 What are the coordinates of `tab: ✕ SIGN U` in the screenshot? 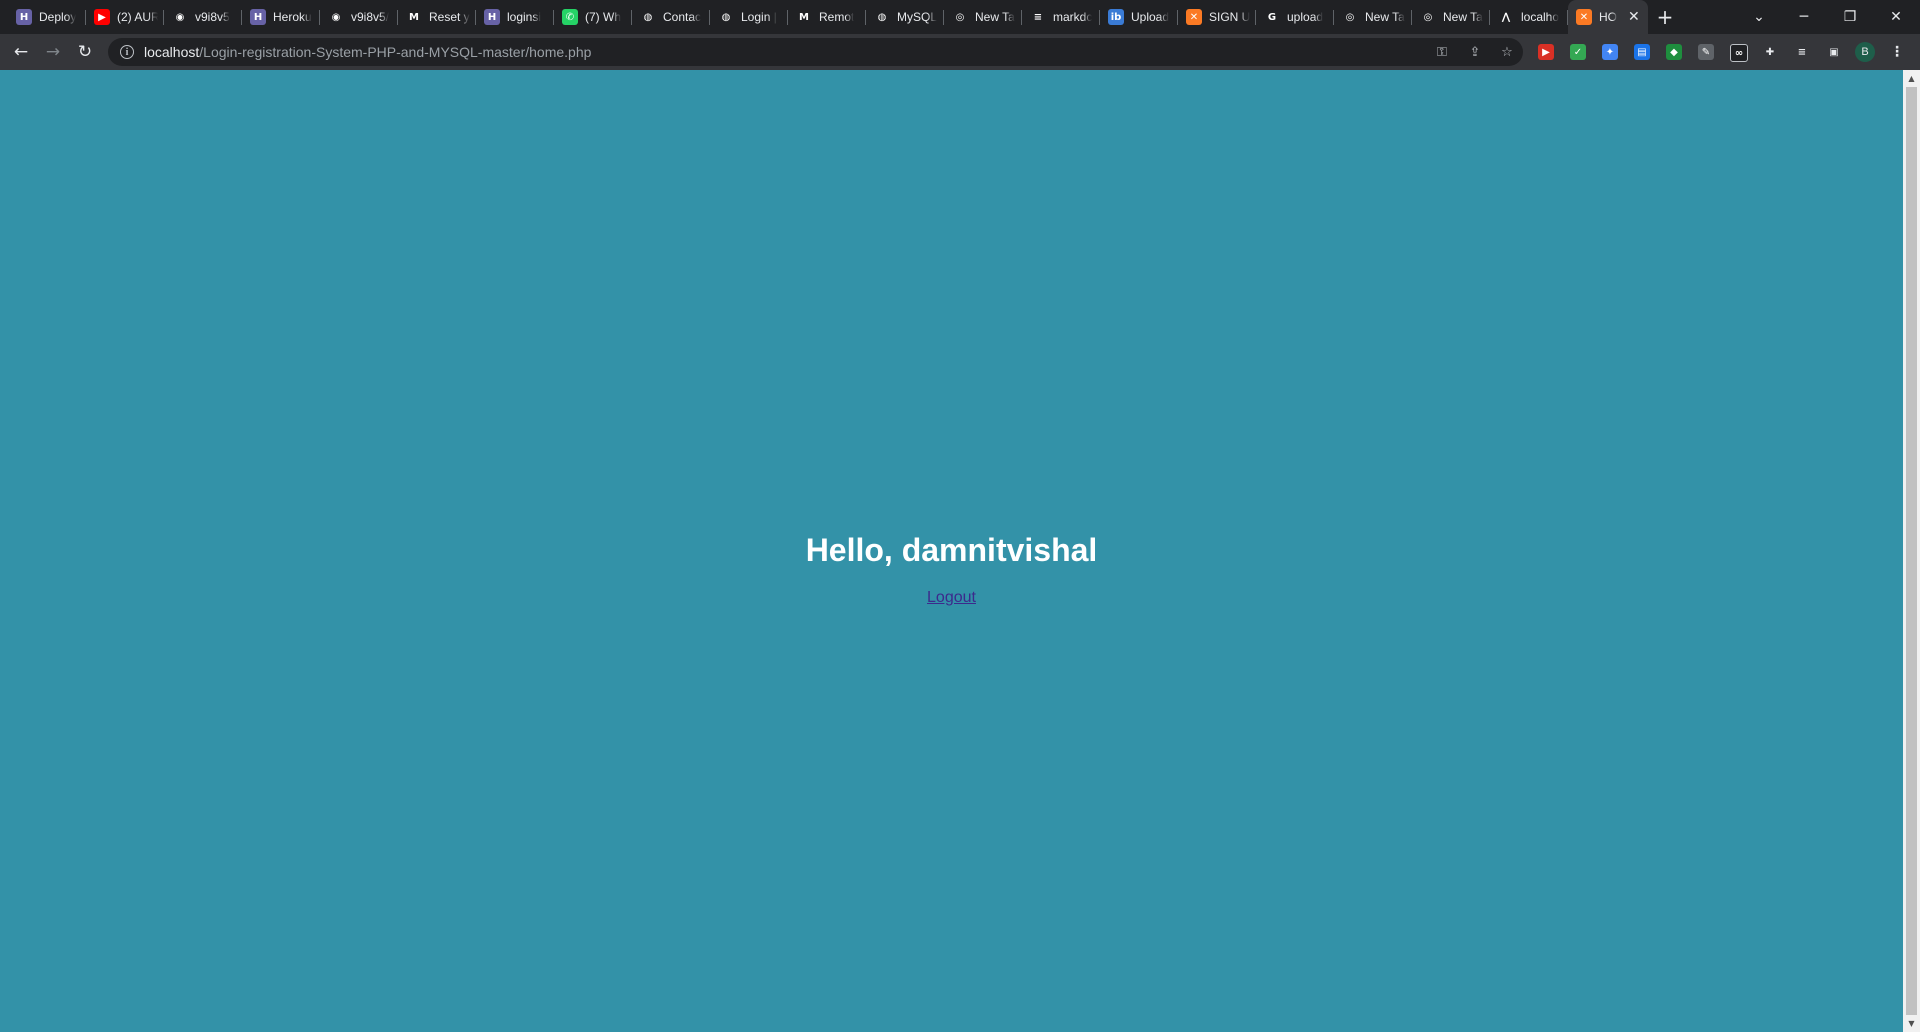 It's located at (1217, 17).